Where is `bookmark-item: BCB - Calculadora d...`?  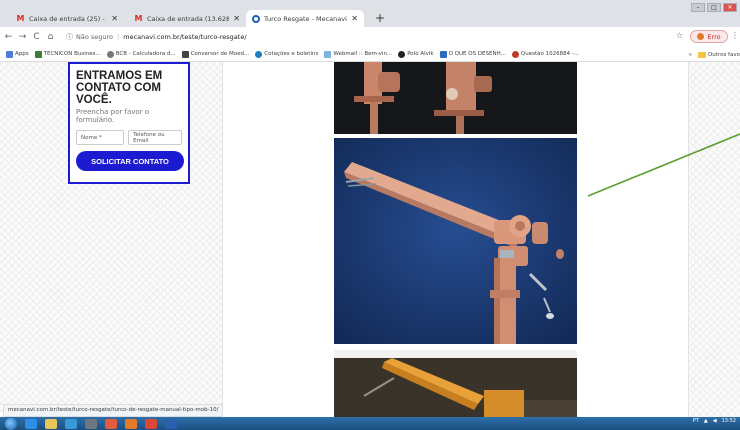
bookmark-item: BCB - Calculadora d... is located at coordinates (141, 54).